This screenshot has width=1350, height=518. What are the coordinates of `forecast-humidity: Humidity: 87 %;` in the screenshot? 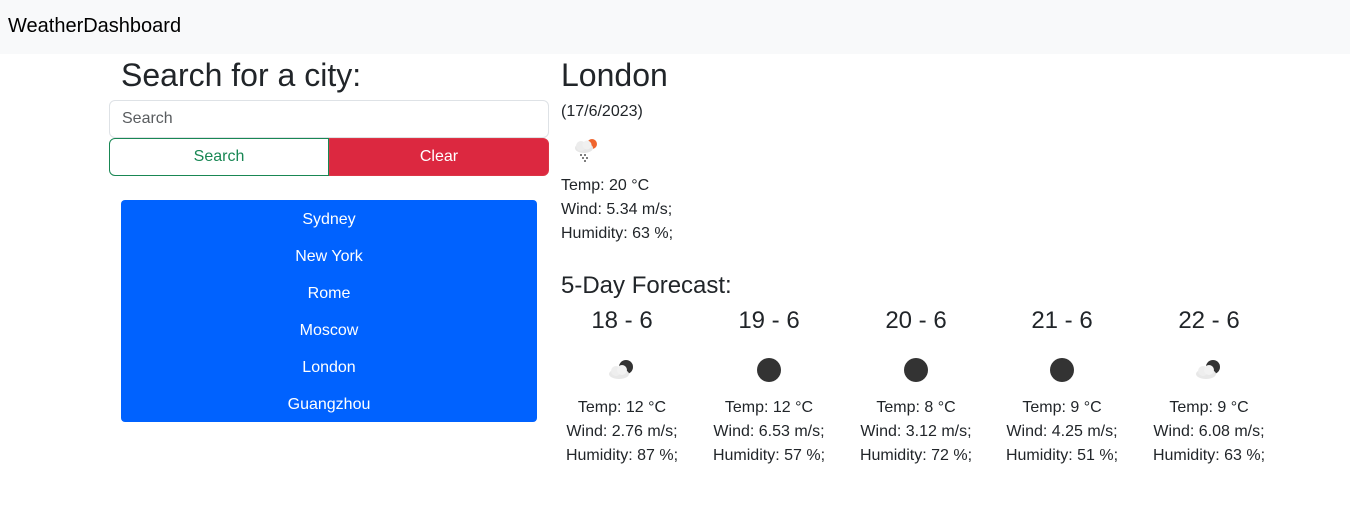 It's located at (622, 455).